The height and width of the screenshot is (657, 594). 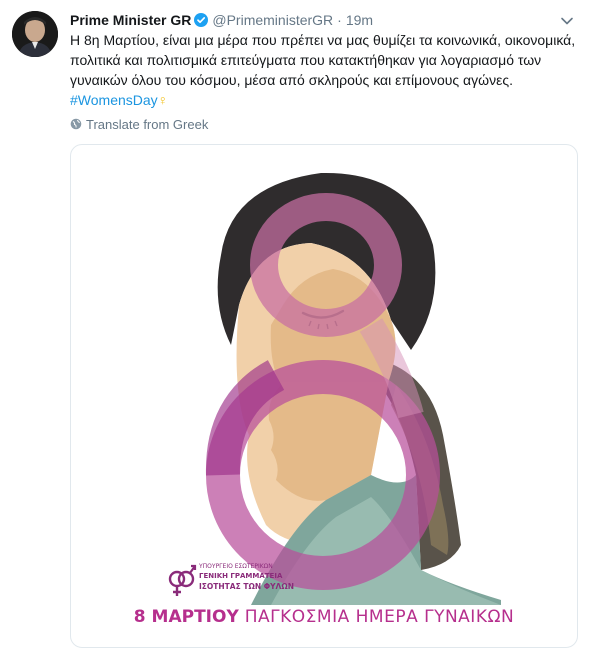 I want to click on chevron-down-icon, so click(x=567, y=21).